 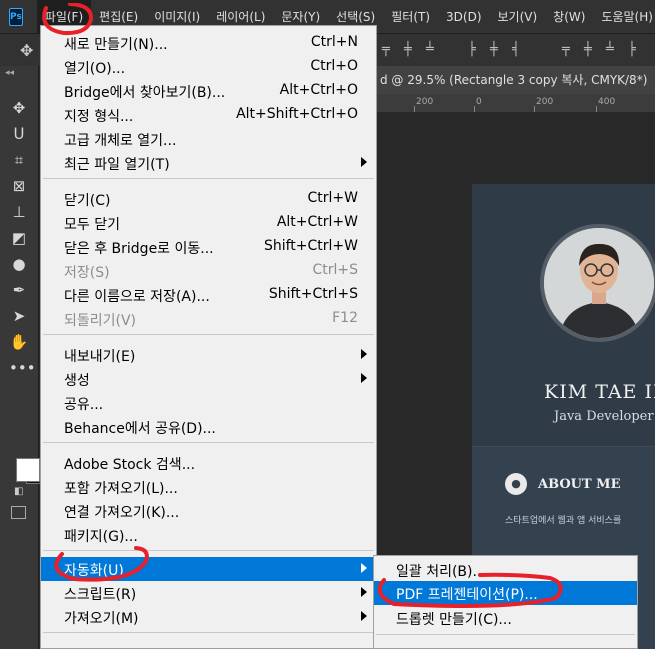 I want to click on stamp-tool-icon: ⊥, so click(x=19, y=212).